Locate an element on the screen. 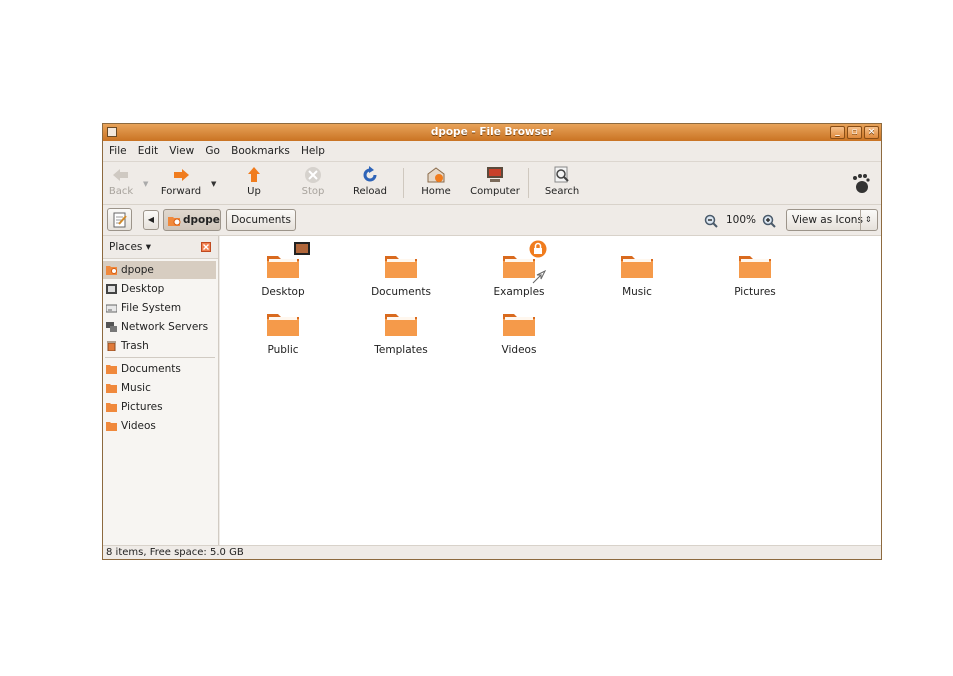  forward-button: Forward is located at coordinates (181, 181).